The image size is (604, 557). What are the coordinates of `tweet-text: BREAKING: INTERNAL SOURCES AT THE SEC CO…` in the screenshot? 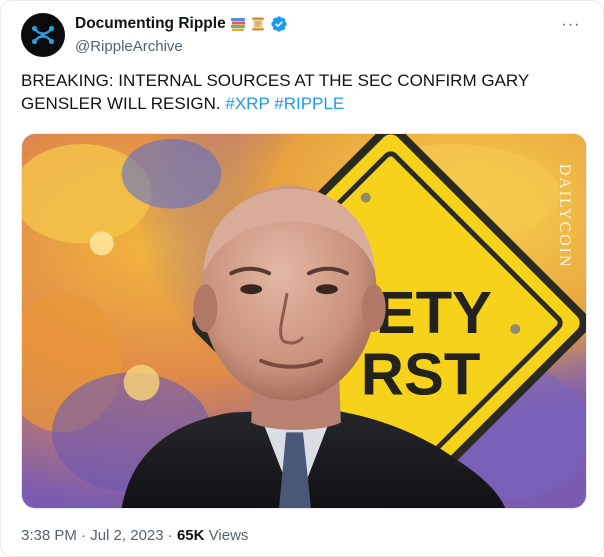 It's located at (303, 92).